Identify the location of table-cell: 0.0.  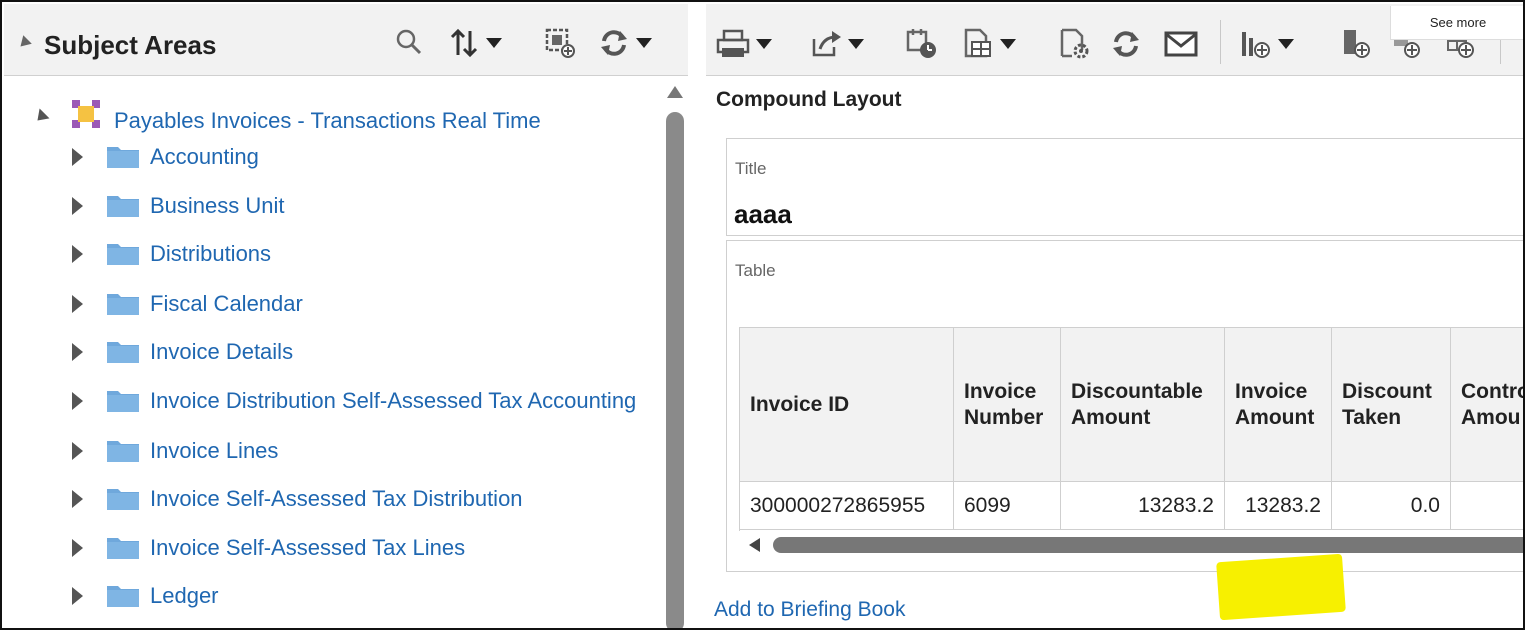
(1391, 506).